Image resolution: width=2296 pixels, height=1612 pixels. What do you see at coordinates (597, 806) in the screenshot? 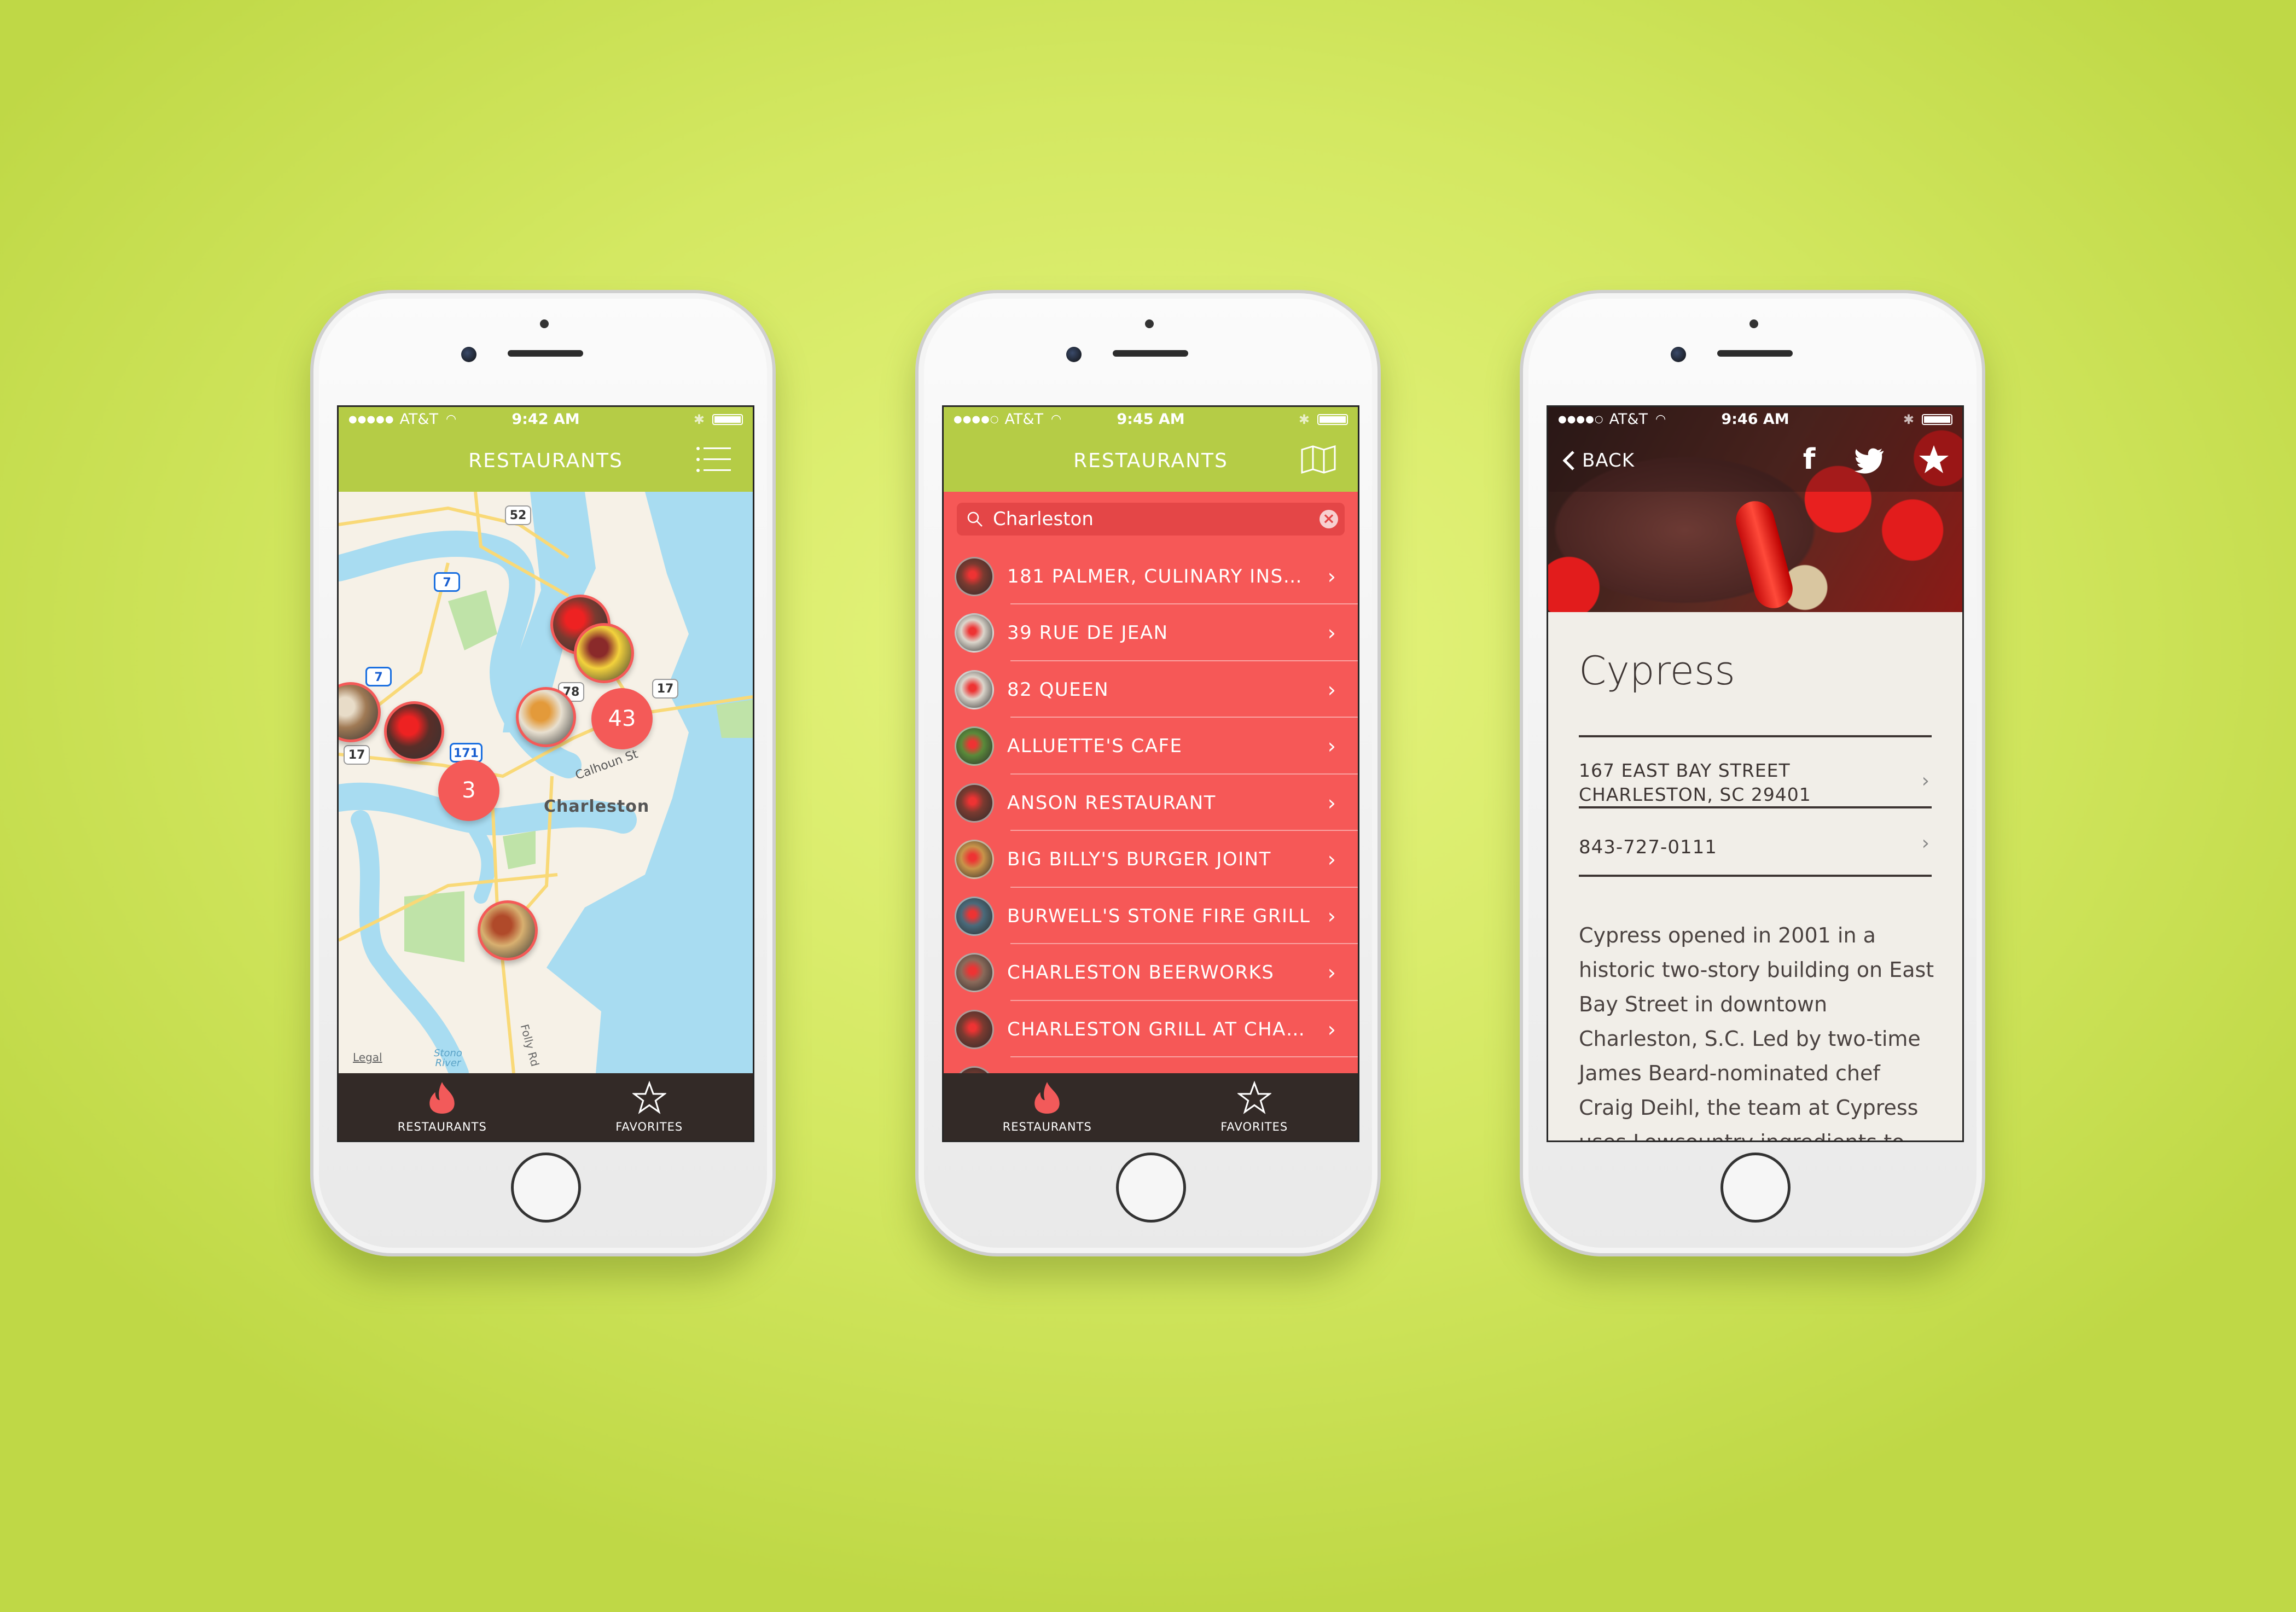
I see `map-label-city: Charleston` at bounding box center [597, 806].